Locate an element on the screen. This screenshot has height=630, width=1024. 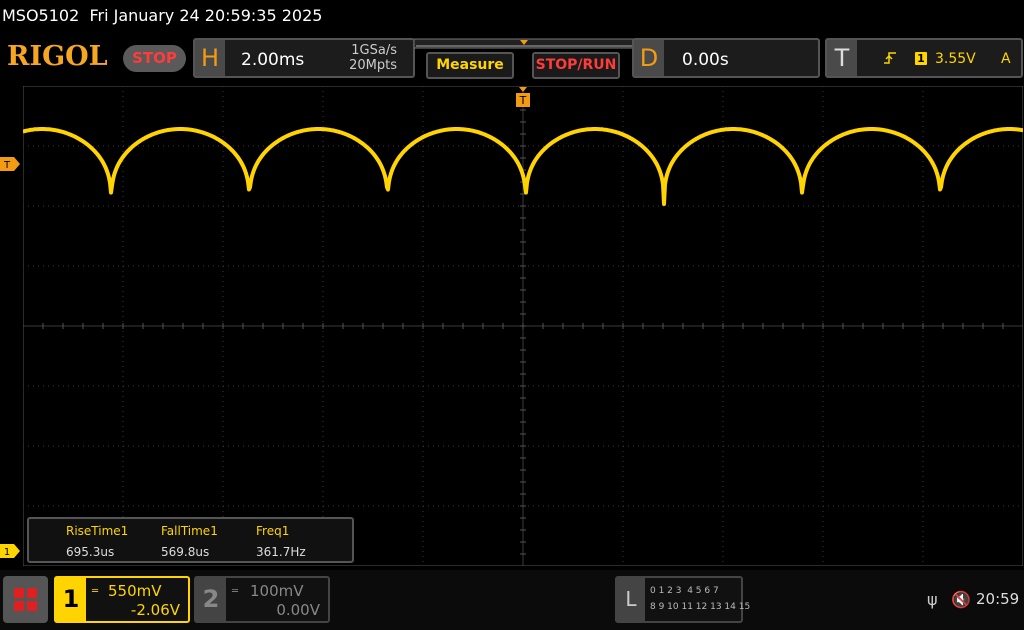
channel2-settings: 2 ═ 100mV 0.00V is located at coordinates (262, 599).